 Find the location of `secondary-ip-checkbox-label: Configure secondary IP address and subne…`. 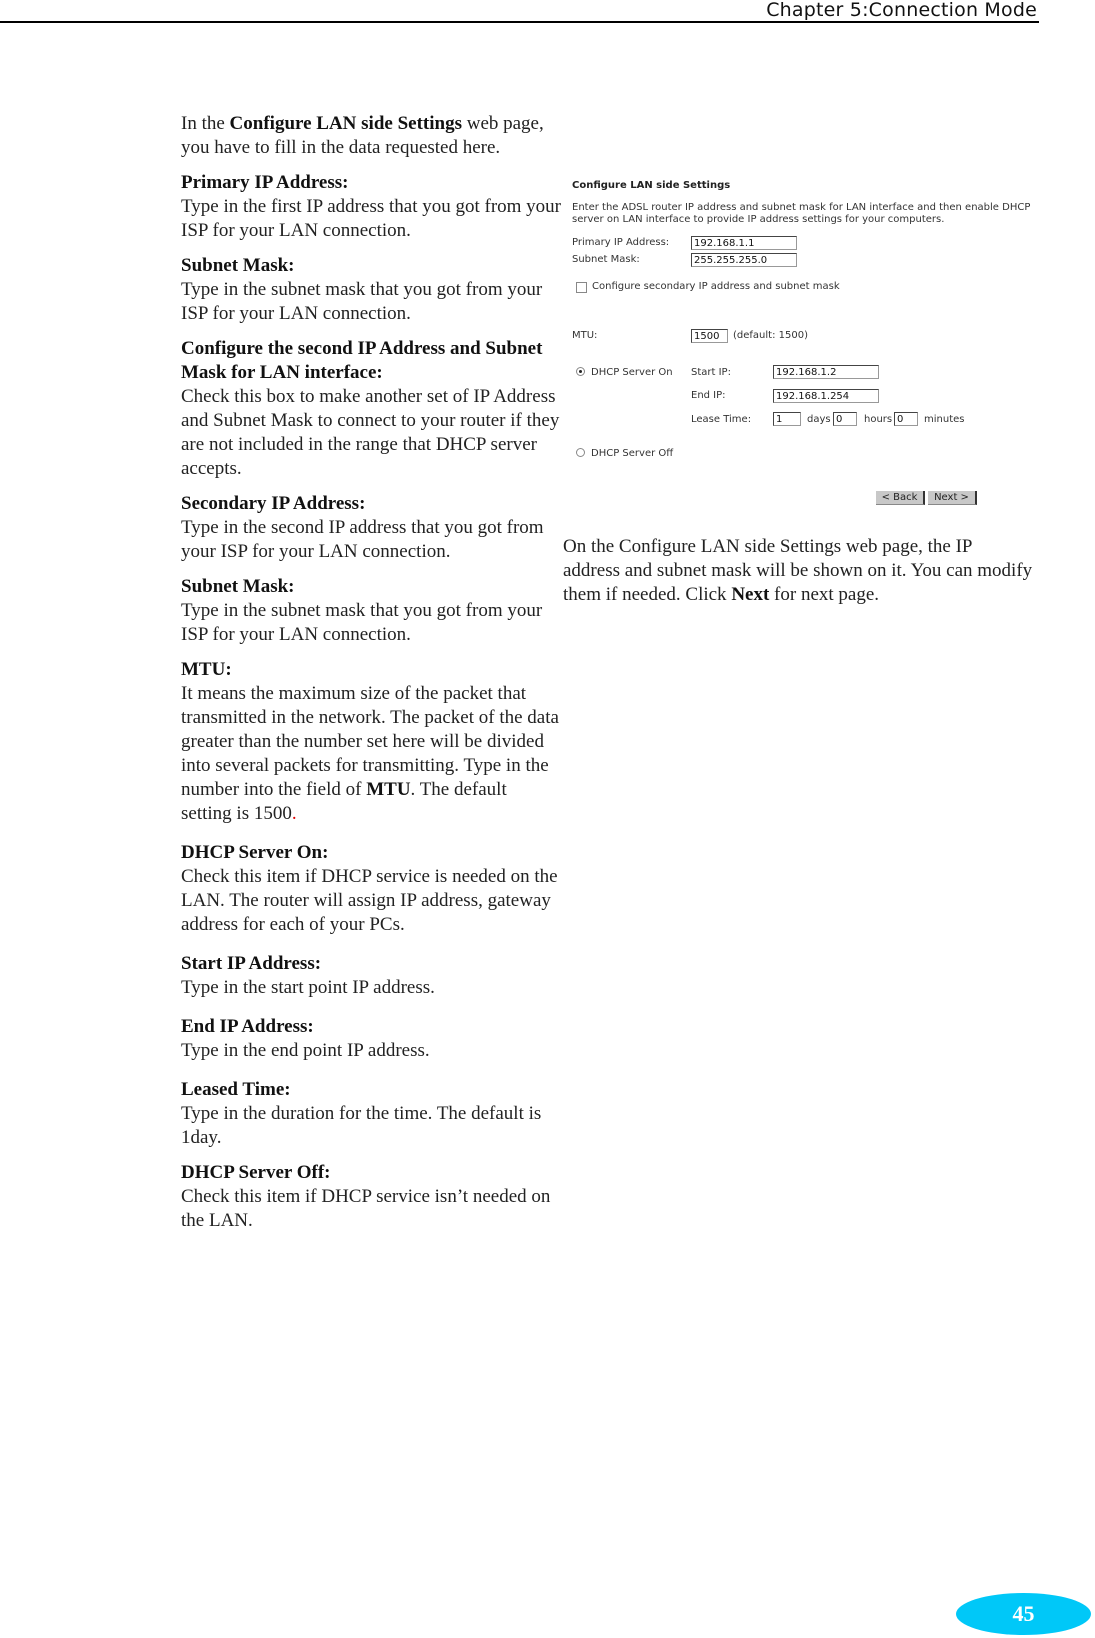

secondary-ip-checkbox-label: Configure secondary IP address and subne… is located at coordinates (716, 286).